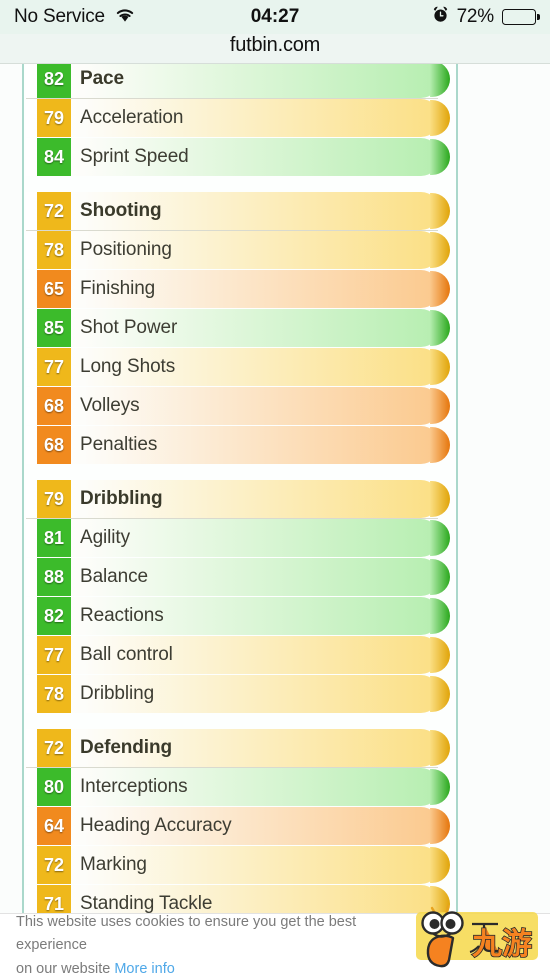 This screenshot has height=978, width=550. Describe the element at coordinates (119, 444) in the screenshot. I see `stat-label: Penalties` at that location.